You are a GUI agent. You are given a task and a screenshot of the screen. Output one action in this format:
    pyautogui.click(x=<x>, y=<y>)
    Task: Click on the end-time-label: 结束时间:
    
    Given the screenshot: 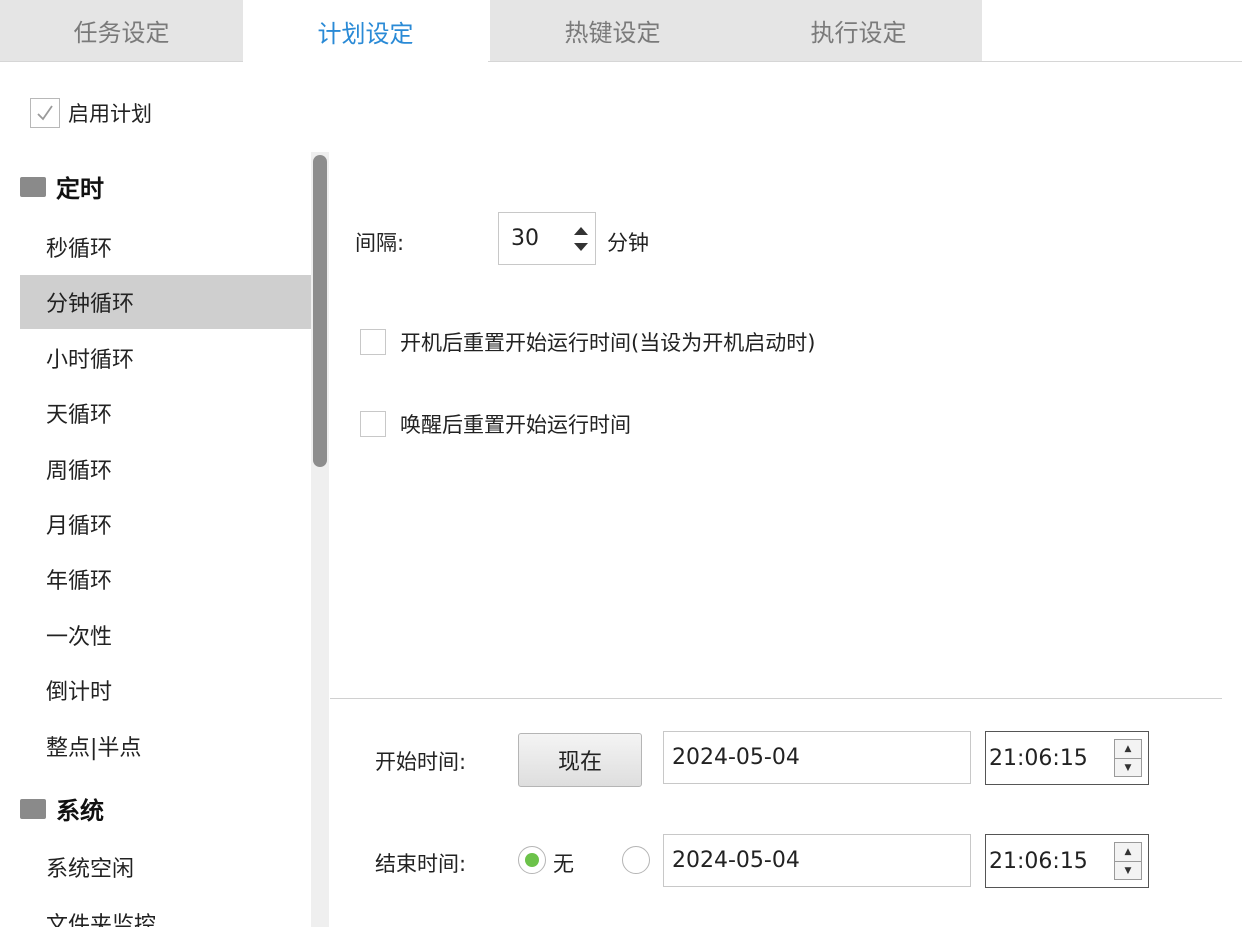 What is the action you would take?
    pyautogui.click(x=421, y=864)
    